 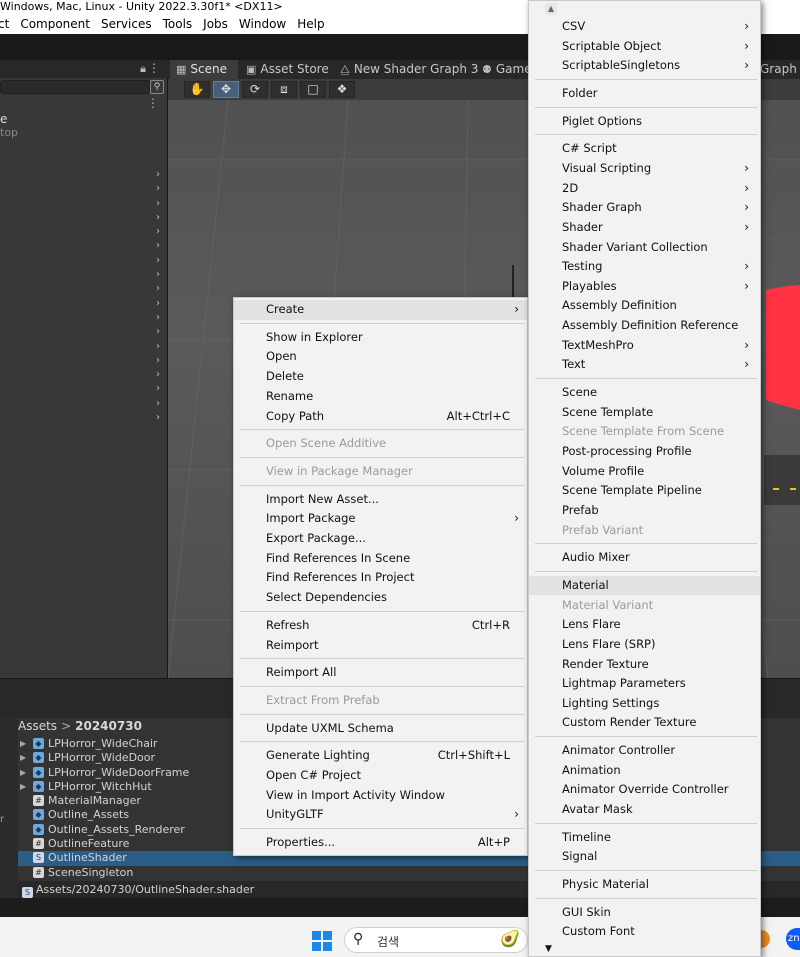 I want to click on menu-window: Window, so click(x=262, y=24).